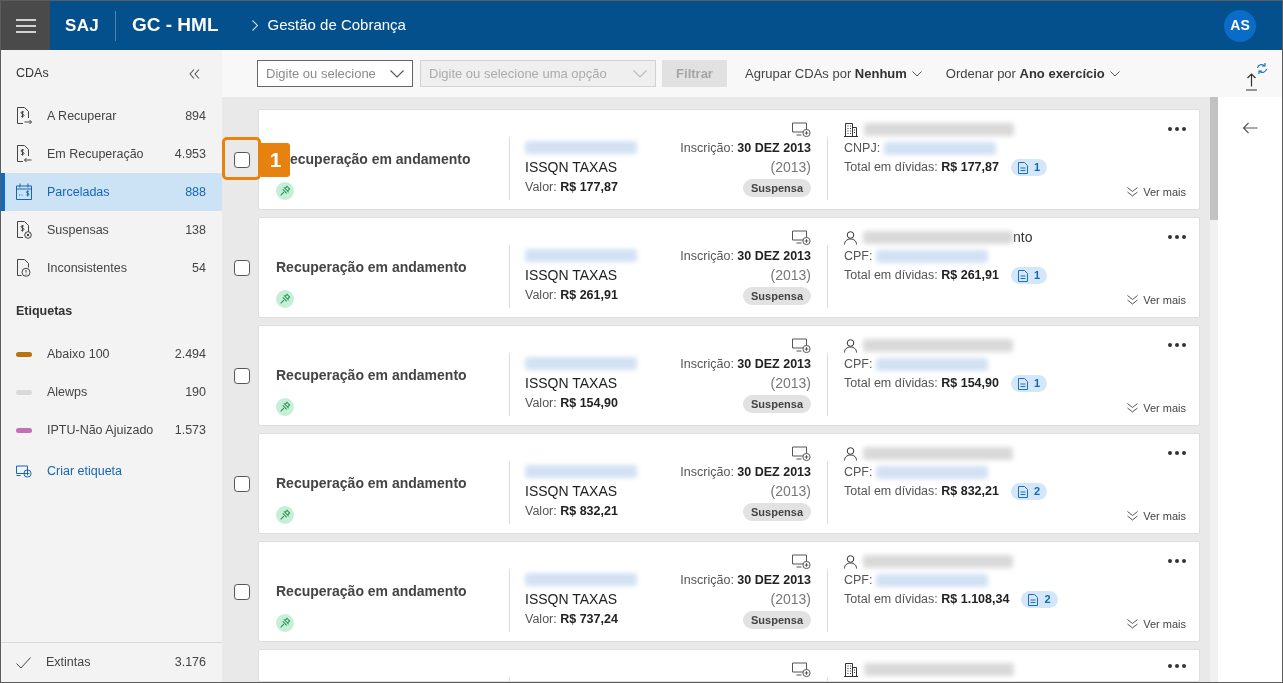  I want to click on tag-item: Alewps 190, so click(111, 392).